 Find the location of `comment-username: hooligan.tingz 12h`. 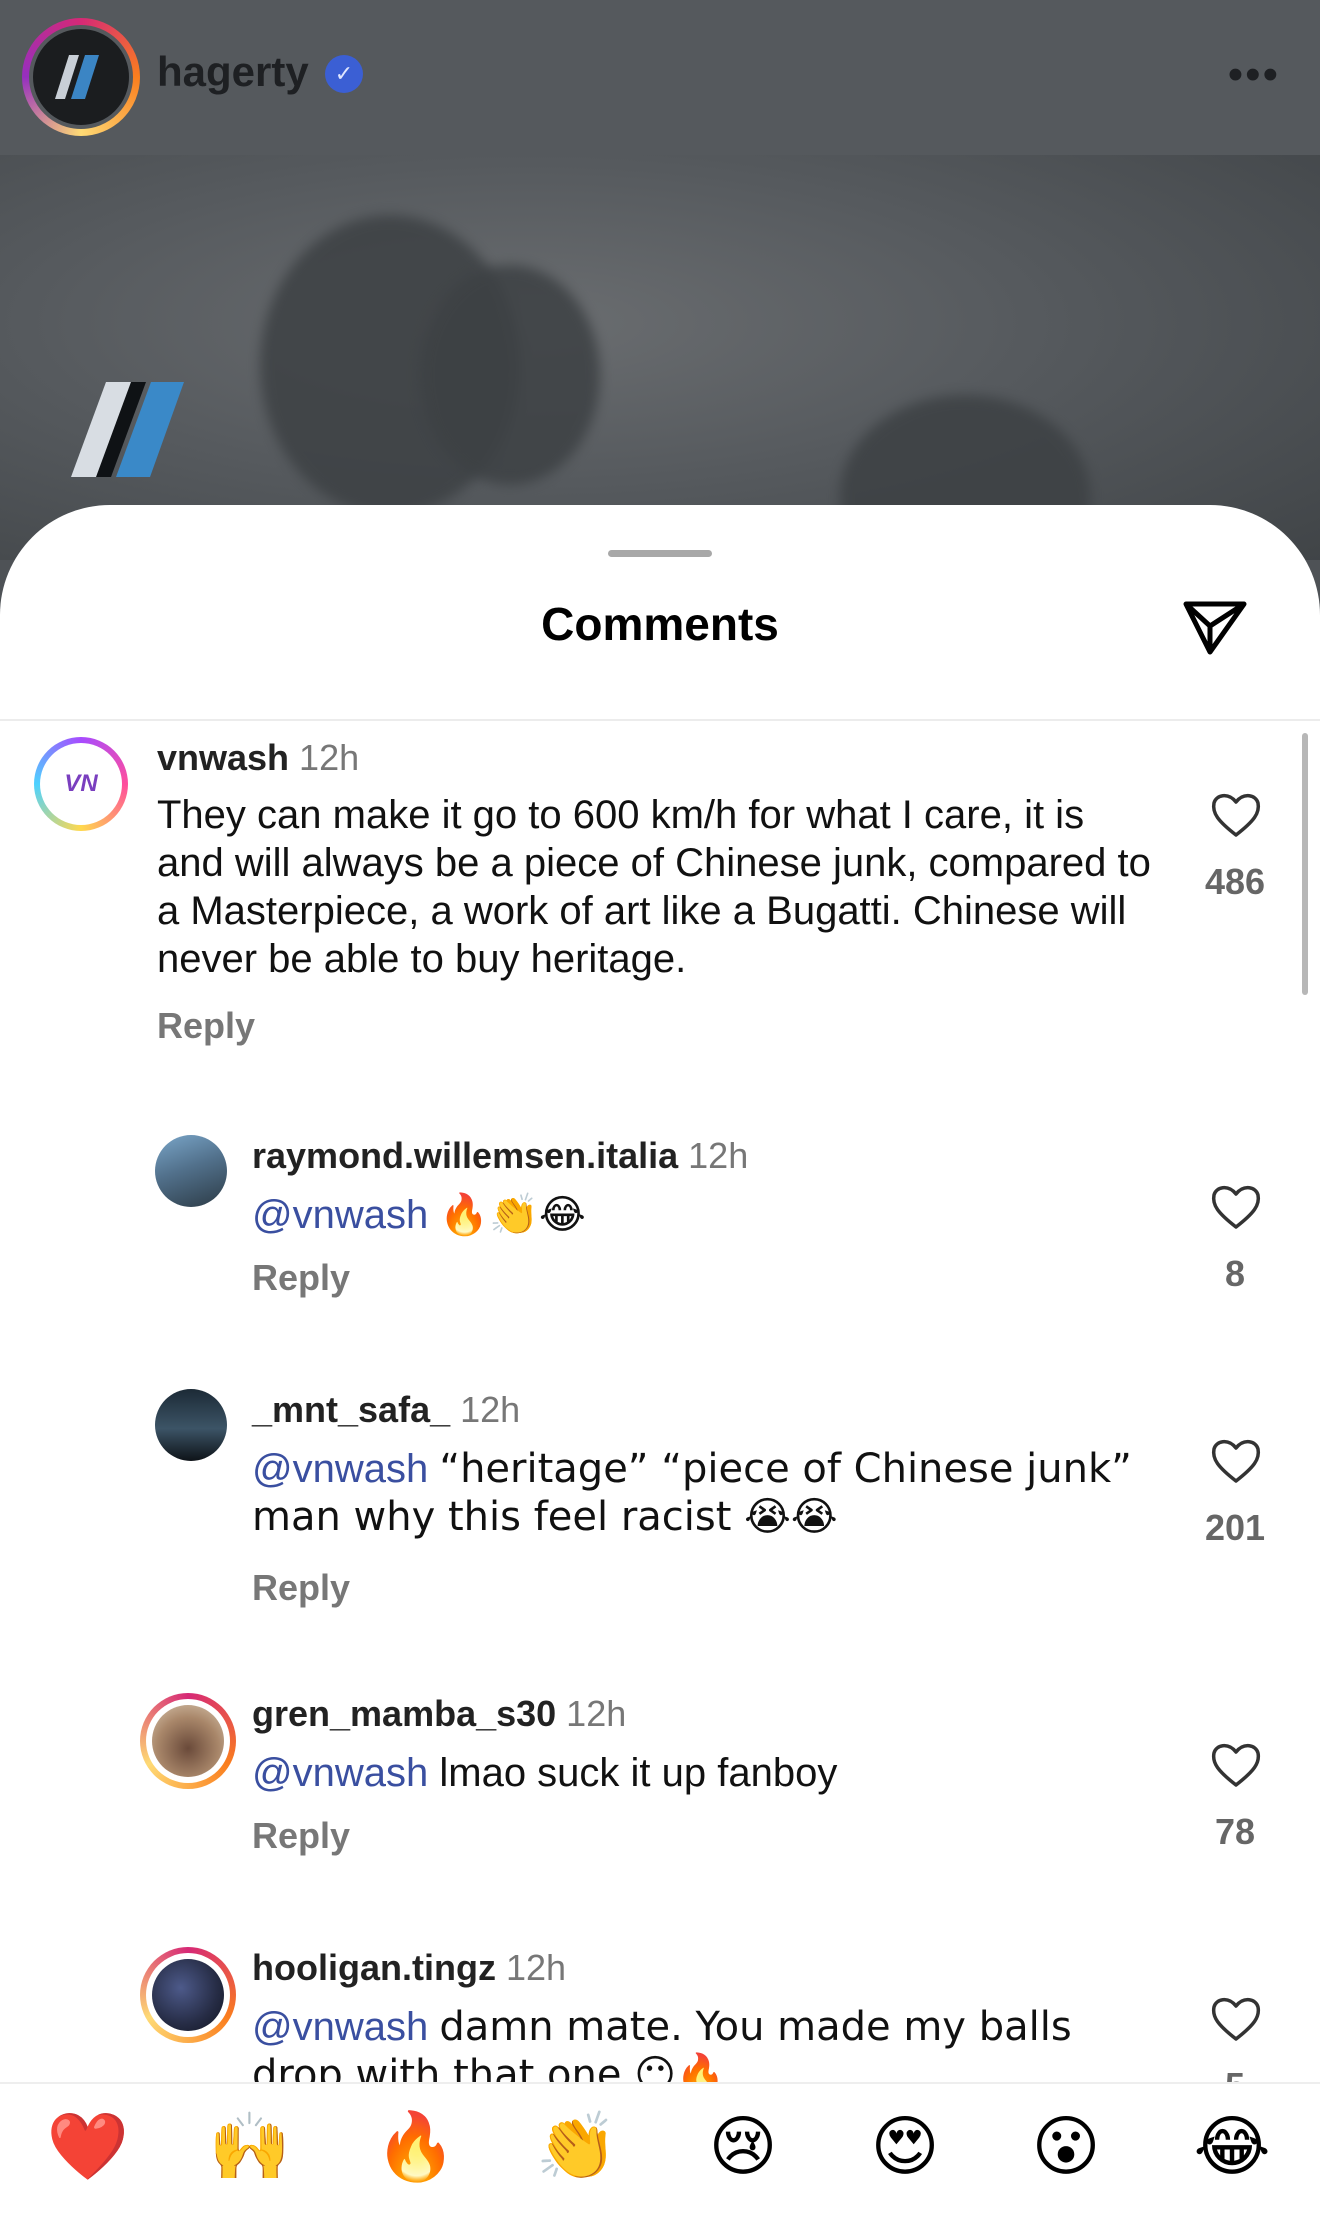

comment-username: hooligan.tingz 12h is located at coordinates (409, 1968).